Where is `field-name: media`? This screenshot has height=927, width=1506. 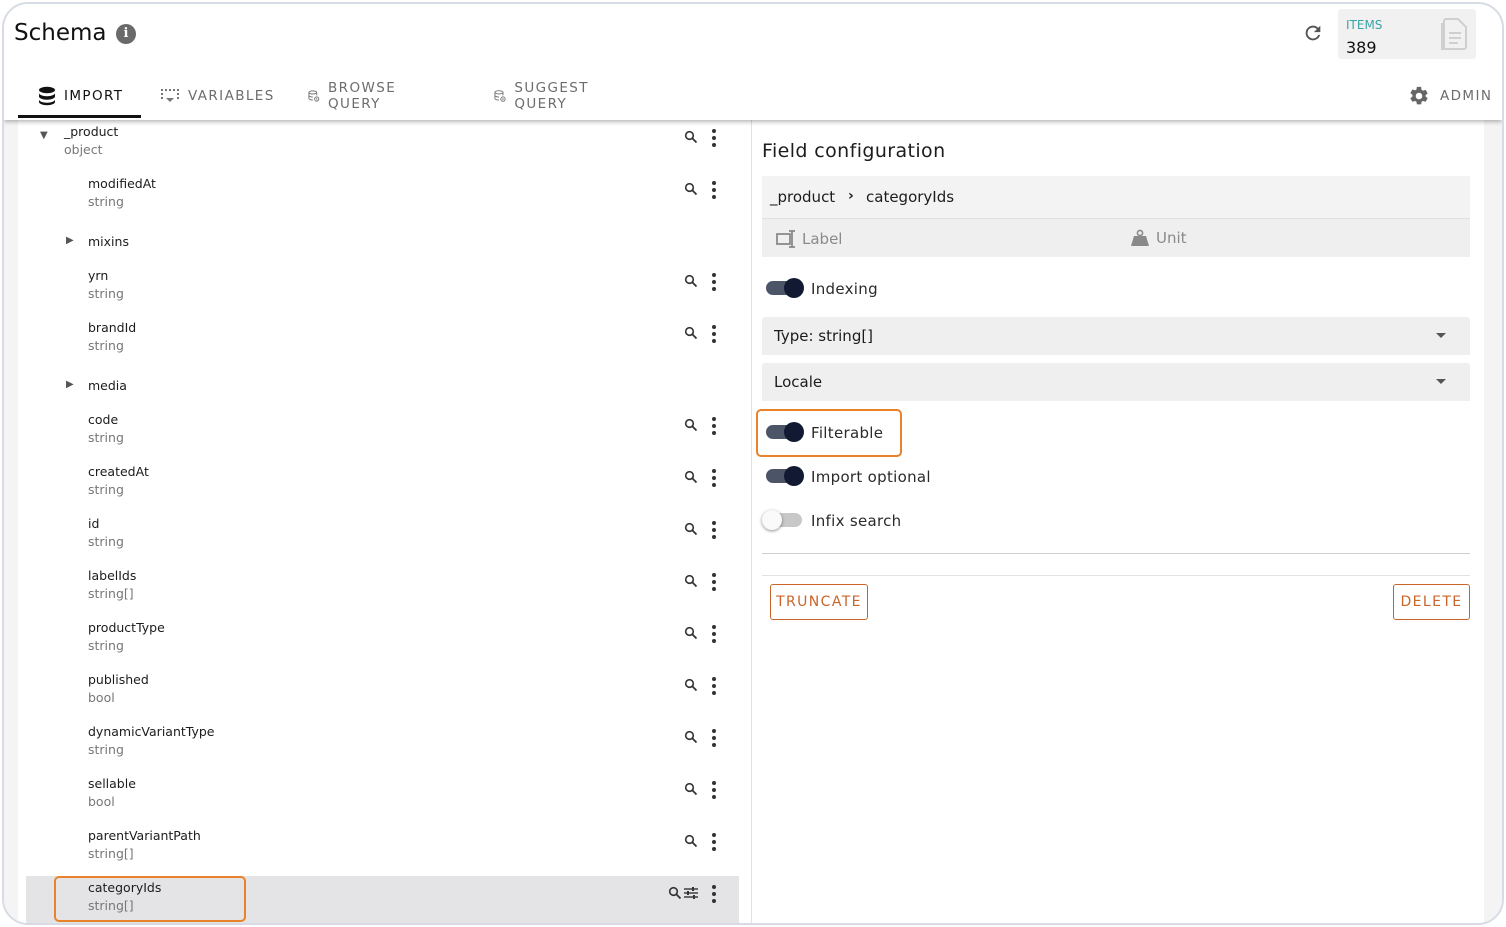
field-name: media is located at coordinates (107, 385).